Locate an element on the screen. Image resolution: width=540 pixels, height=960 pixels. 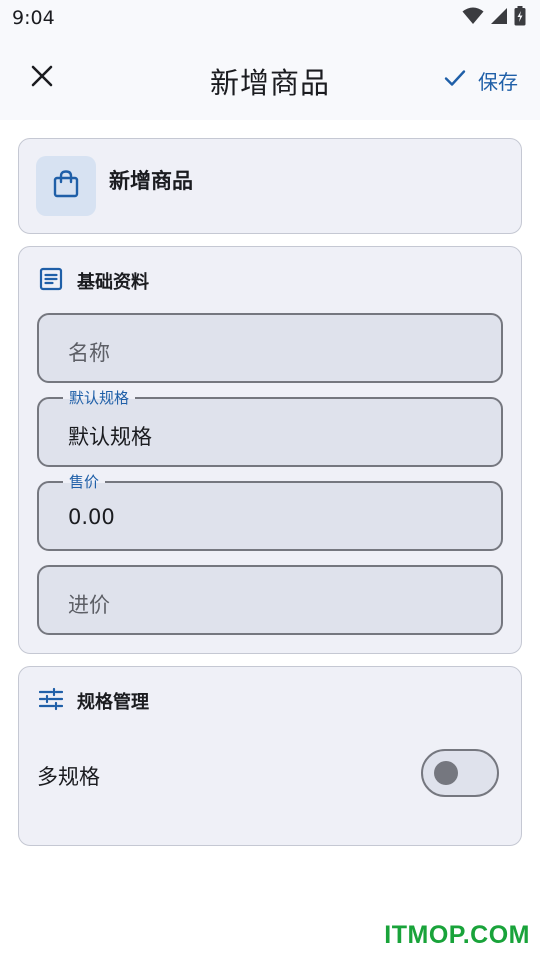
check-icon is located at coordinates (455, 80).